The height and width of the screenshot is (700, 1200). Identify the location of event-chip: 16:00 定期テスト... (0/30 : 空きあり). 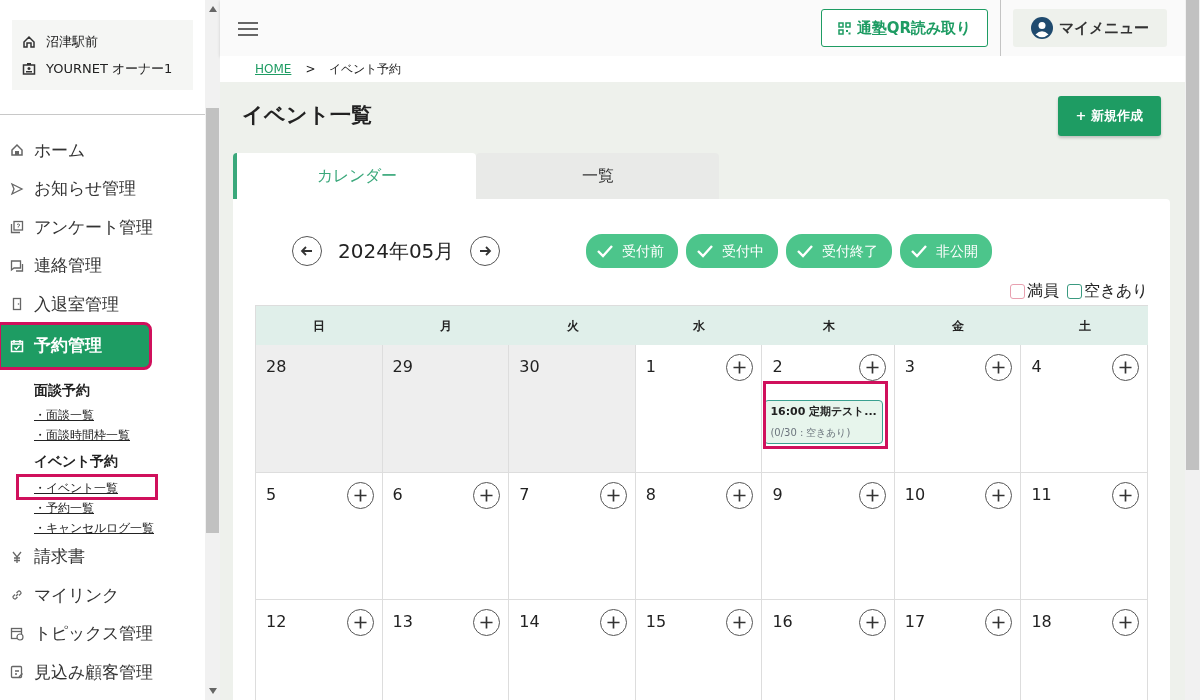
(823, 422).